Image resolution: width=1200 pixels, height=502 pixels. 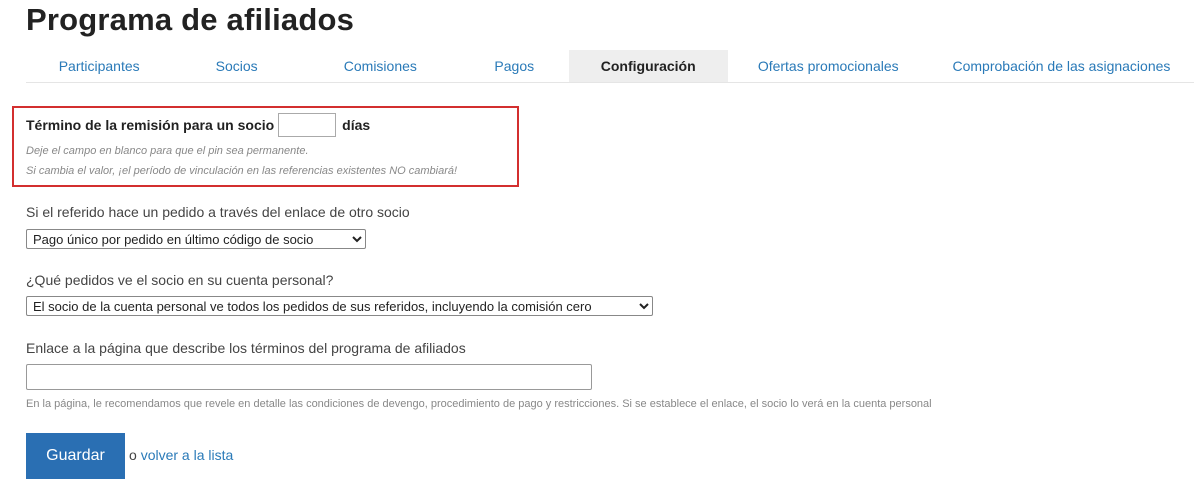 What do you see at coordinates (135, 455) in the screenshot?
I see `or-text: o` at bounding box center [135, 455].